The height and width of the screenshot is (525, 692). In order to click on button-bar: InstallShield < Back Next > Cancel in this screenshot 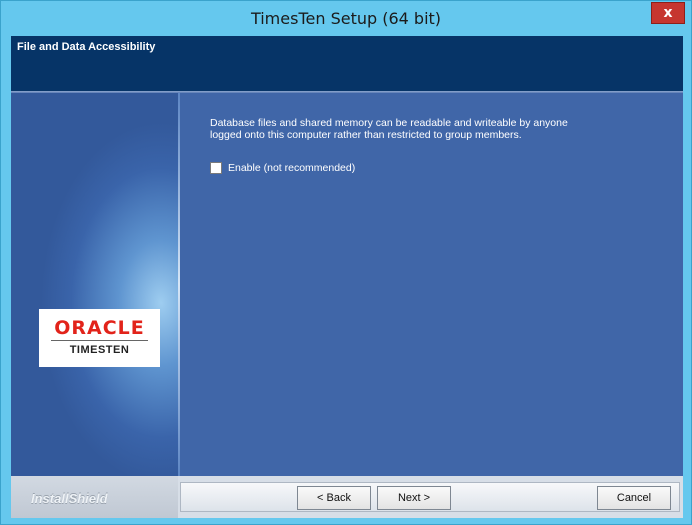, I will do `click(347, 497)`.